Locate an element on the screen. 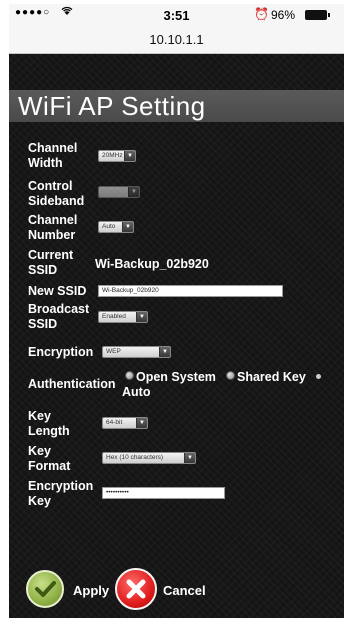 This screenshot has width=351, height=621. channel-number-select: Auto ▼ is located at coordinates (116, 227).